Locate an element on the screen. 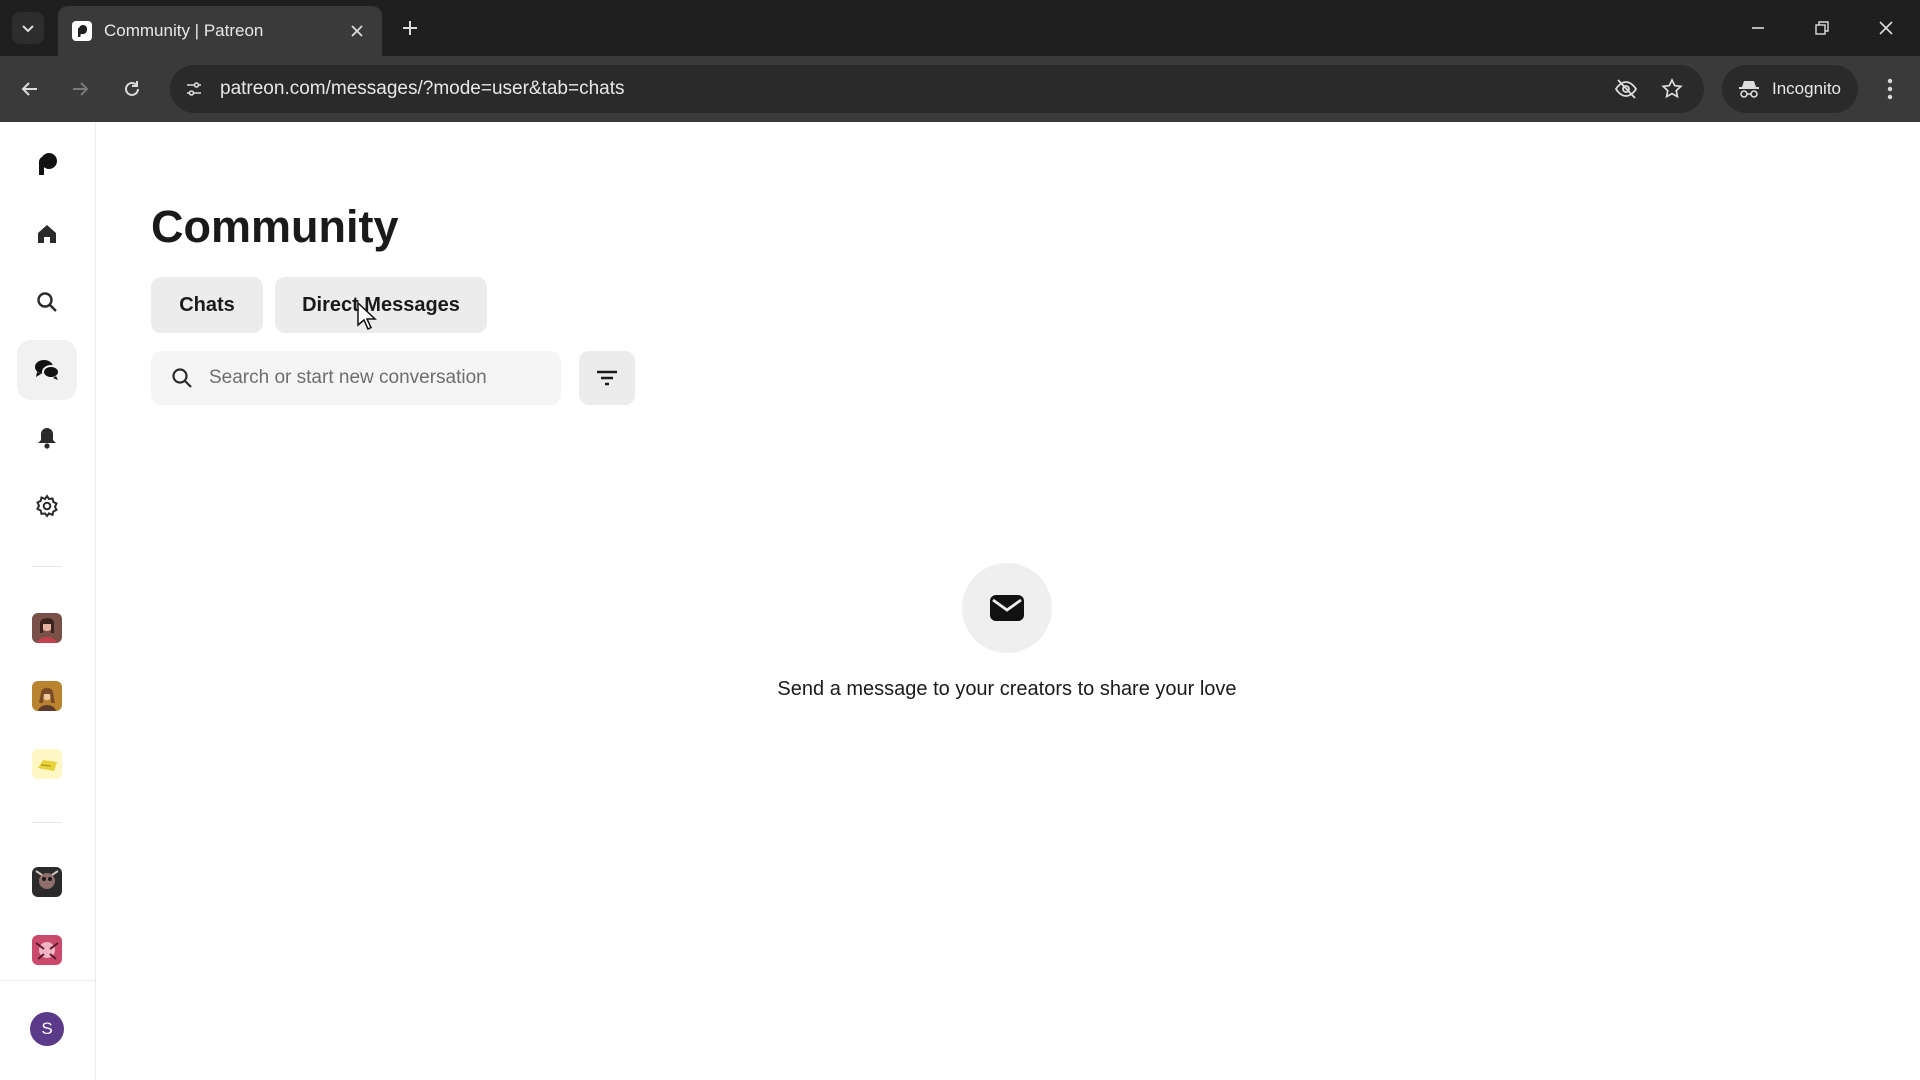 The image size is (1920, 1080). avatar: S is located at coordinates (47, 1029).